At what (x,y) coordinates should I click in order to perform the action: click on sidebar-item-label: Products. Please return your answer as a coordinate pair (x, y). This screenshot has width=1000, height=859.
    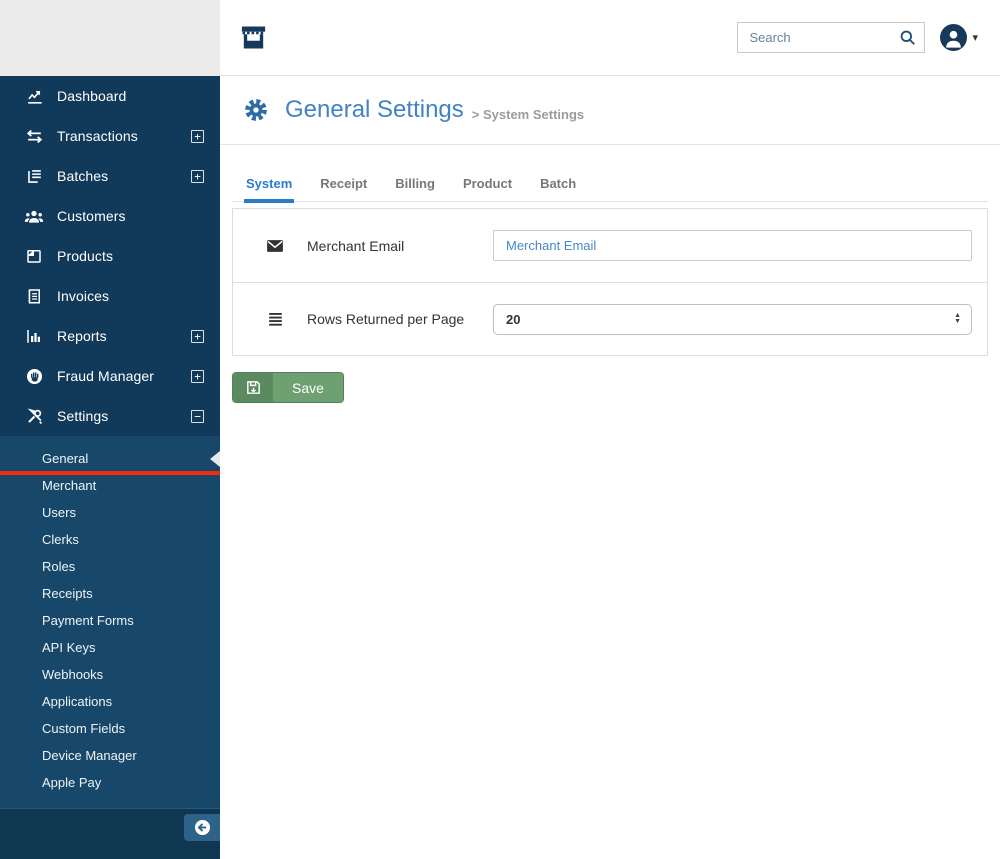
    Looking at the image, I should click on (85, 256).